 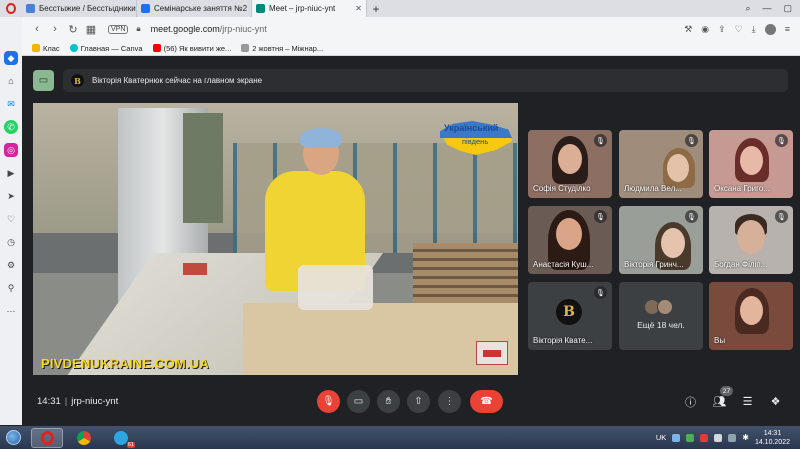 What do you see at coordinates (30, 8) in the screenshot?
I see `tab-favicon-icon` at bounding box center [30, 8].